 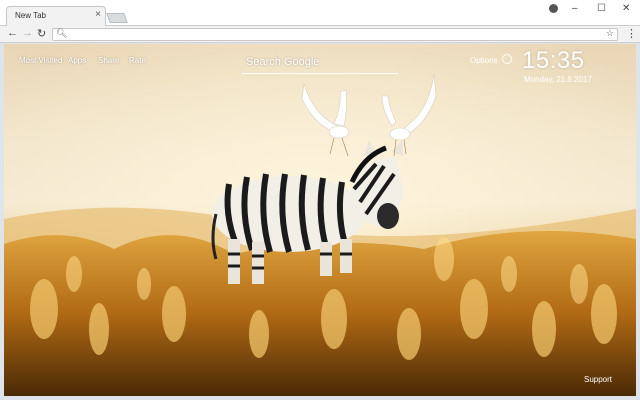 What do you see at coordinates (320, 13) in the screenshot?
I see `tab-strip: New Tab × – ☐ ✕` at bounding box center [320, 13].